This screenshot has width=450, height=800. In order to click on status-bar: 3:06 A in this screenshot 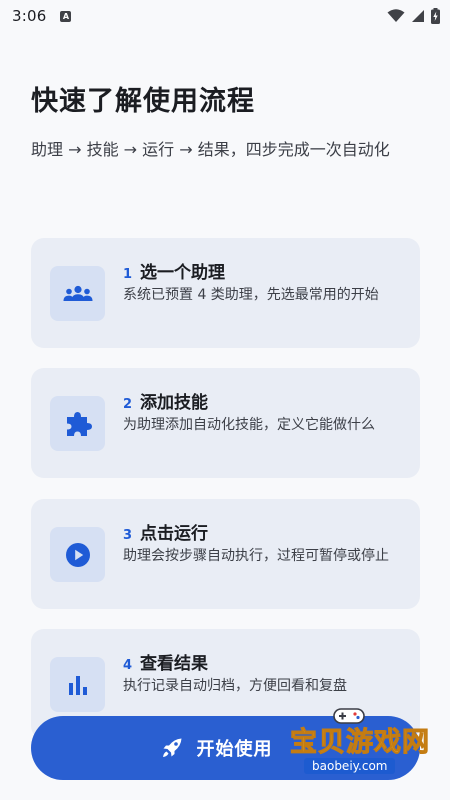, I will do `click(225, 16)`.